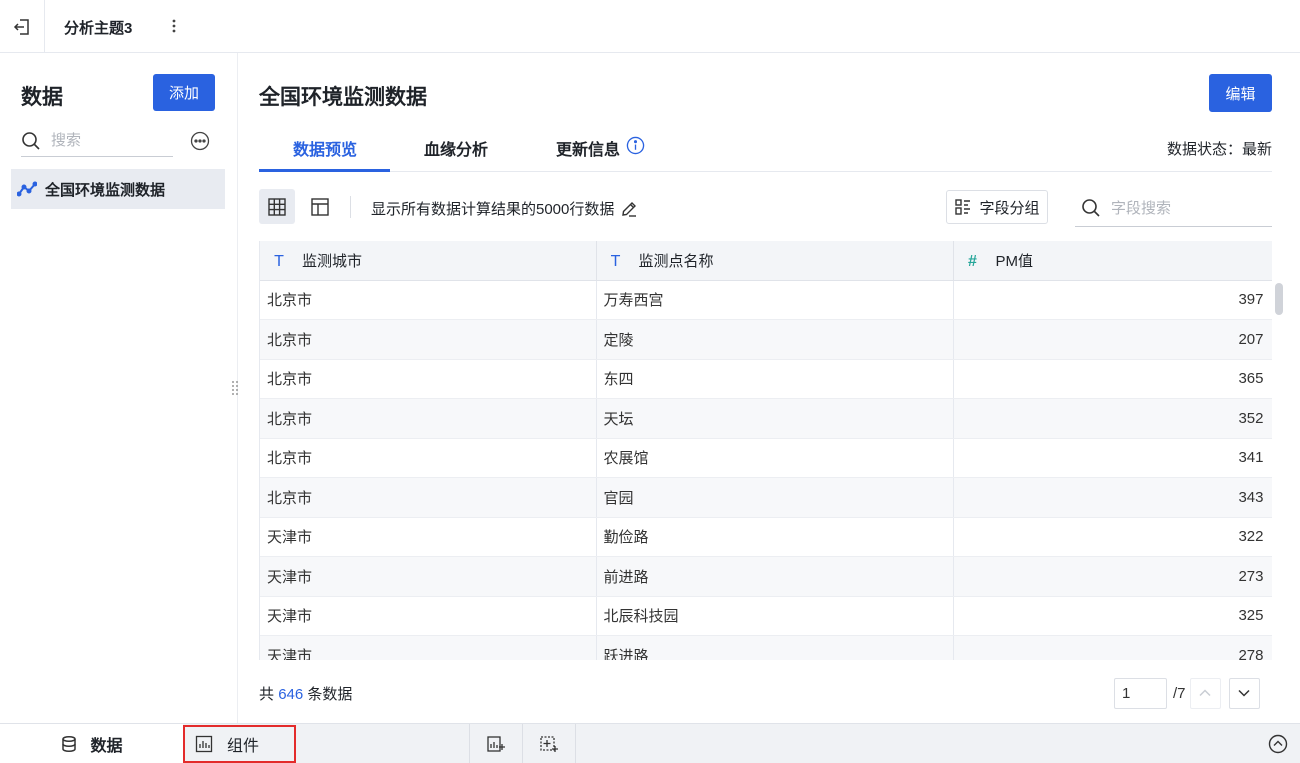 The height and width of the screenshot is (763, 1300). Describe the element at coordinates (765, 207) in the screenshot. I see `preview-toolbar: 显示所有数据计算结果的5000行数据 字段分组` at that location.